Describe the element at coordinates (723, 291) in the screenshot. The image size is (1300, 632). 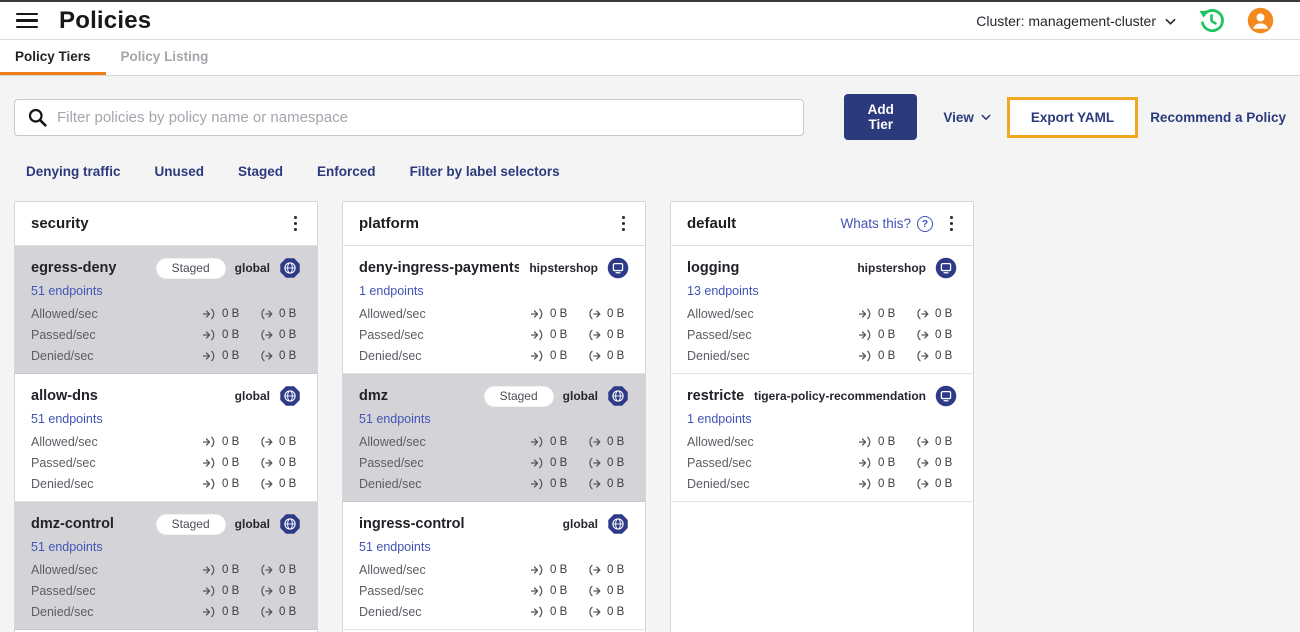
I see `endpoints-link: 13 endpoints` at that location.